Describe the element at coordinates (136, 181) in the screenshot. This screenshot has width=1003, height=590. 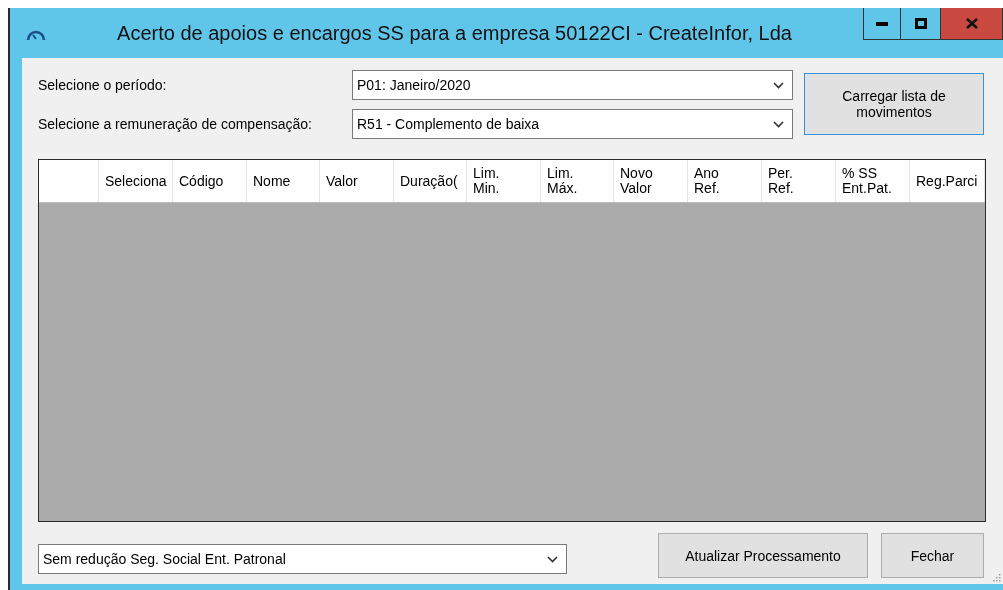
I see `column-header: Seleciona` at that location.